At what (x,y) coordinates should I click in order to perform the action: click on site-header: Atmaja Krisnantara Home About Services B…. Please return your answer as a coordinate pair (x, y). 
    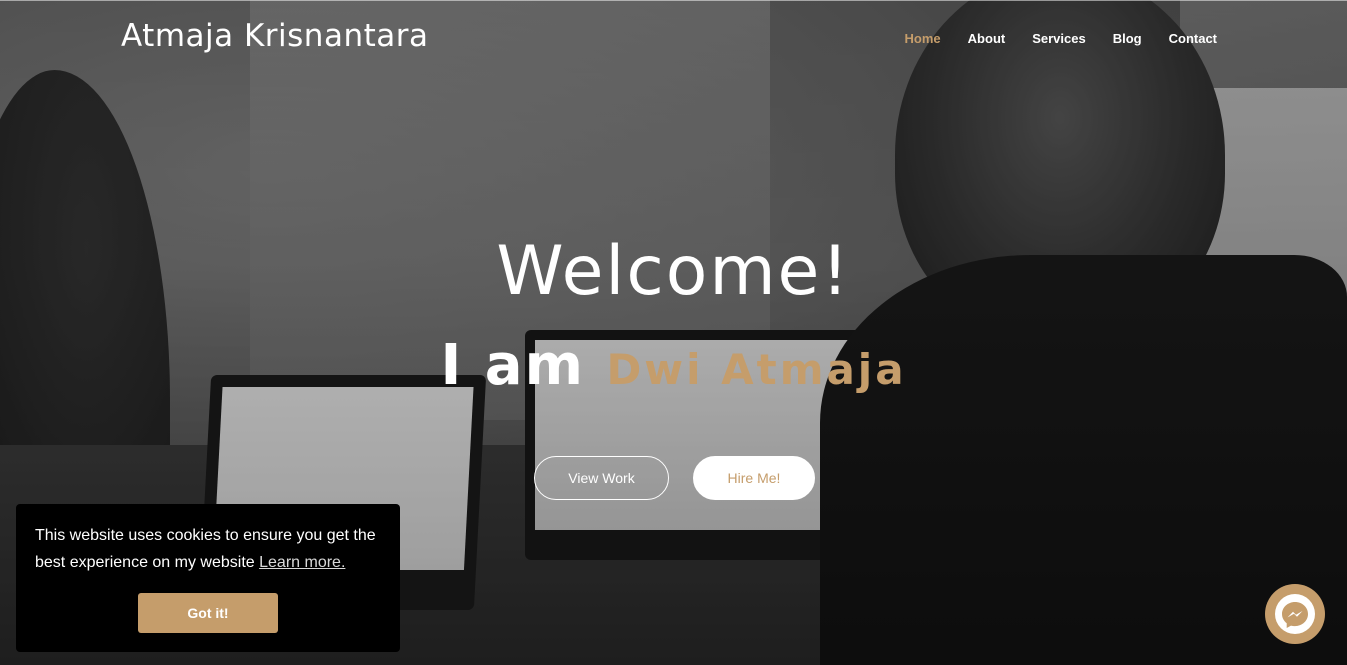
    Looking at the image, I should click on (673, 40).